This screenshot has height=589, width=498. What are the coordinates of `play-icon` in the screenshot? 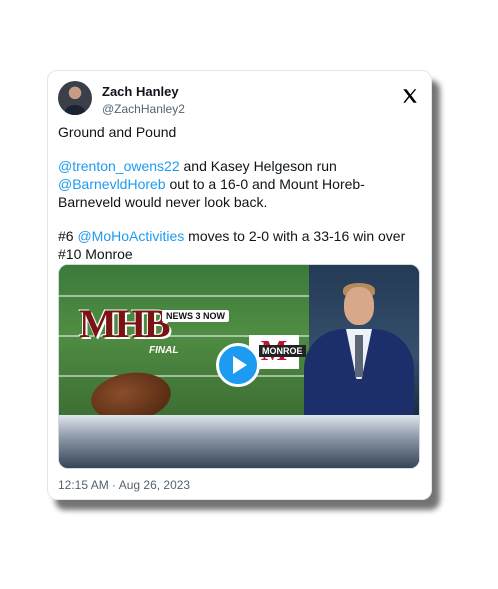 It's located at (238, 365).